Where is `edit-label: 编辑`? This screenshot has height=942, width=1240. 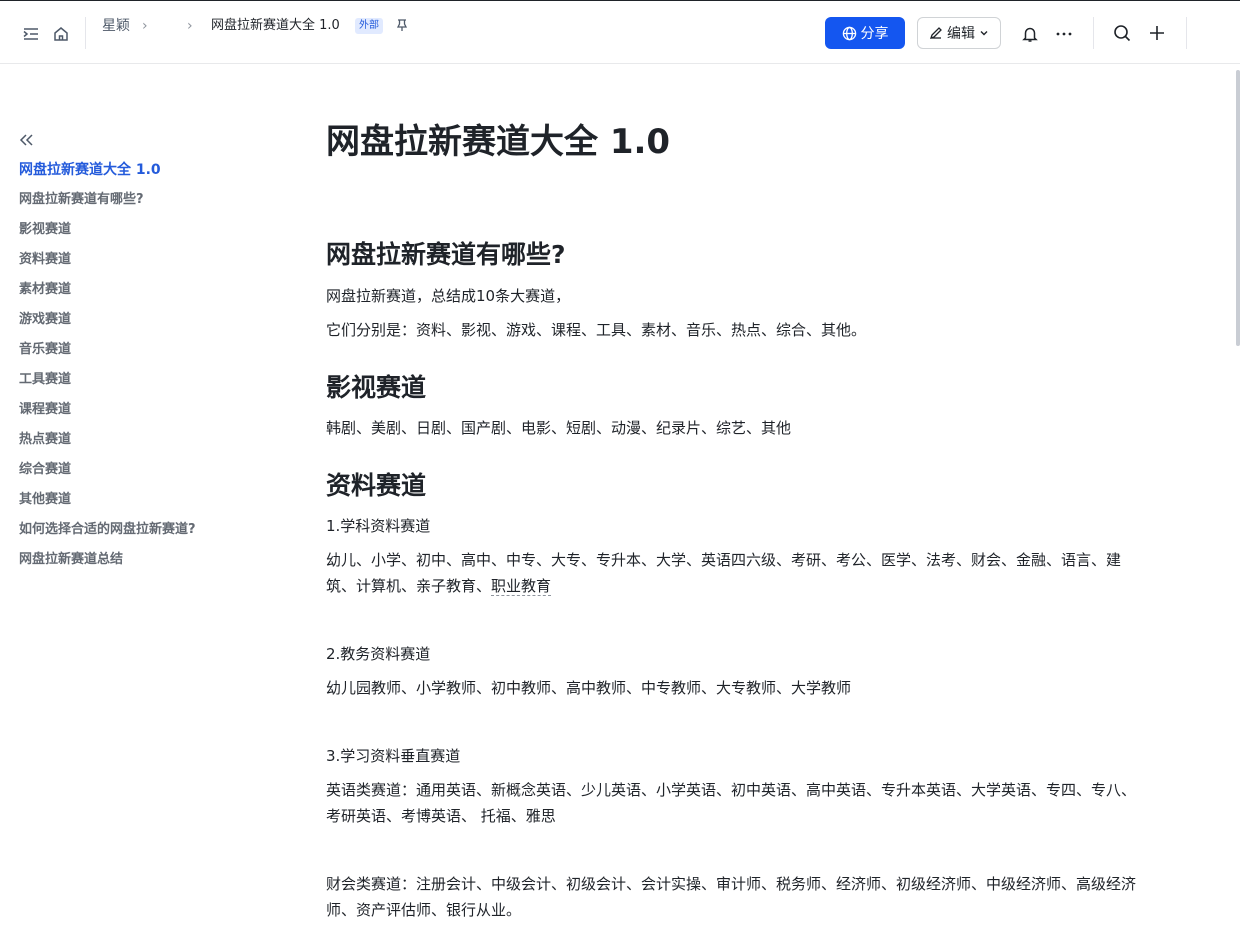
edit-label: 编辑 is located at coordinates (961, 34).